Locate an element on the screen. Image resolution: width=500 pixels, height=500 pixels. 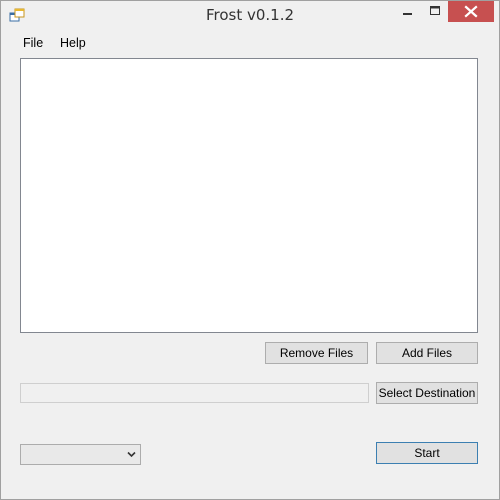
minimize-button is located at coordinates (408, 11).